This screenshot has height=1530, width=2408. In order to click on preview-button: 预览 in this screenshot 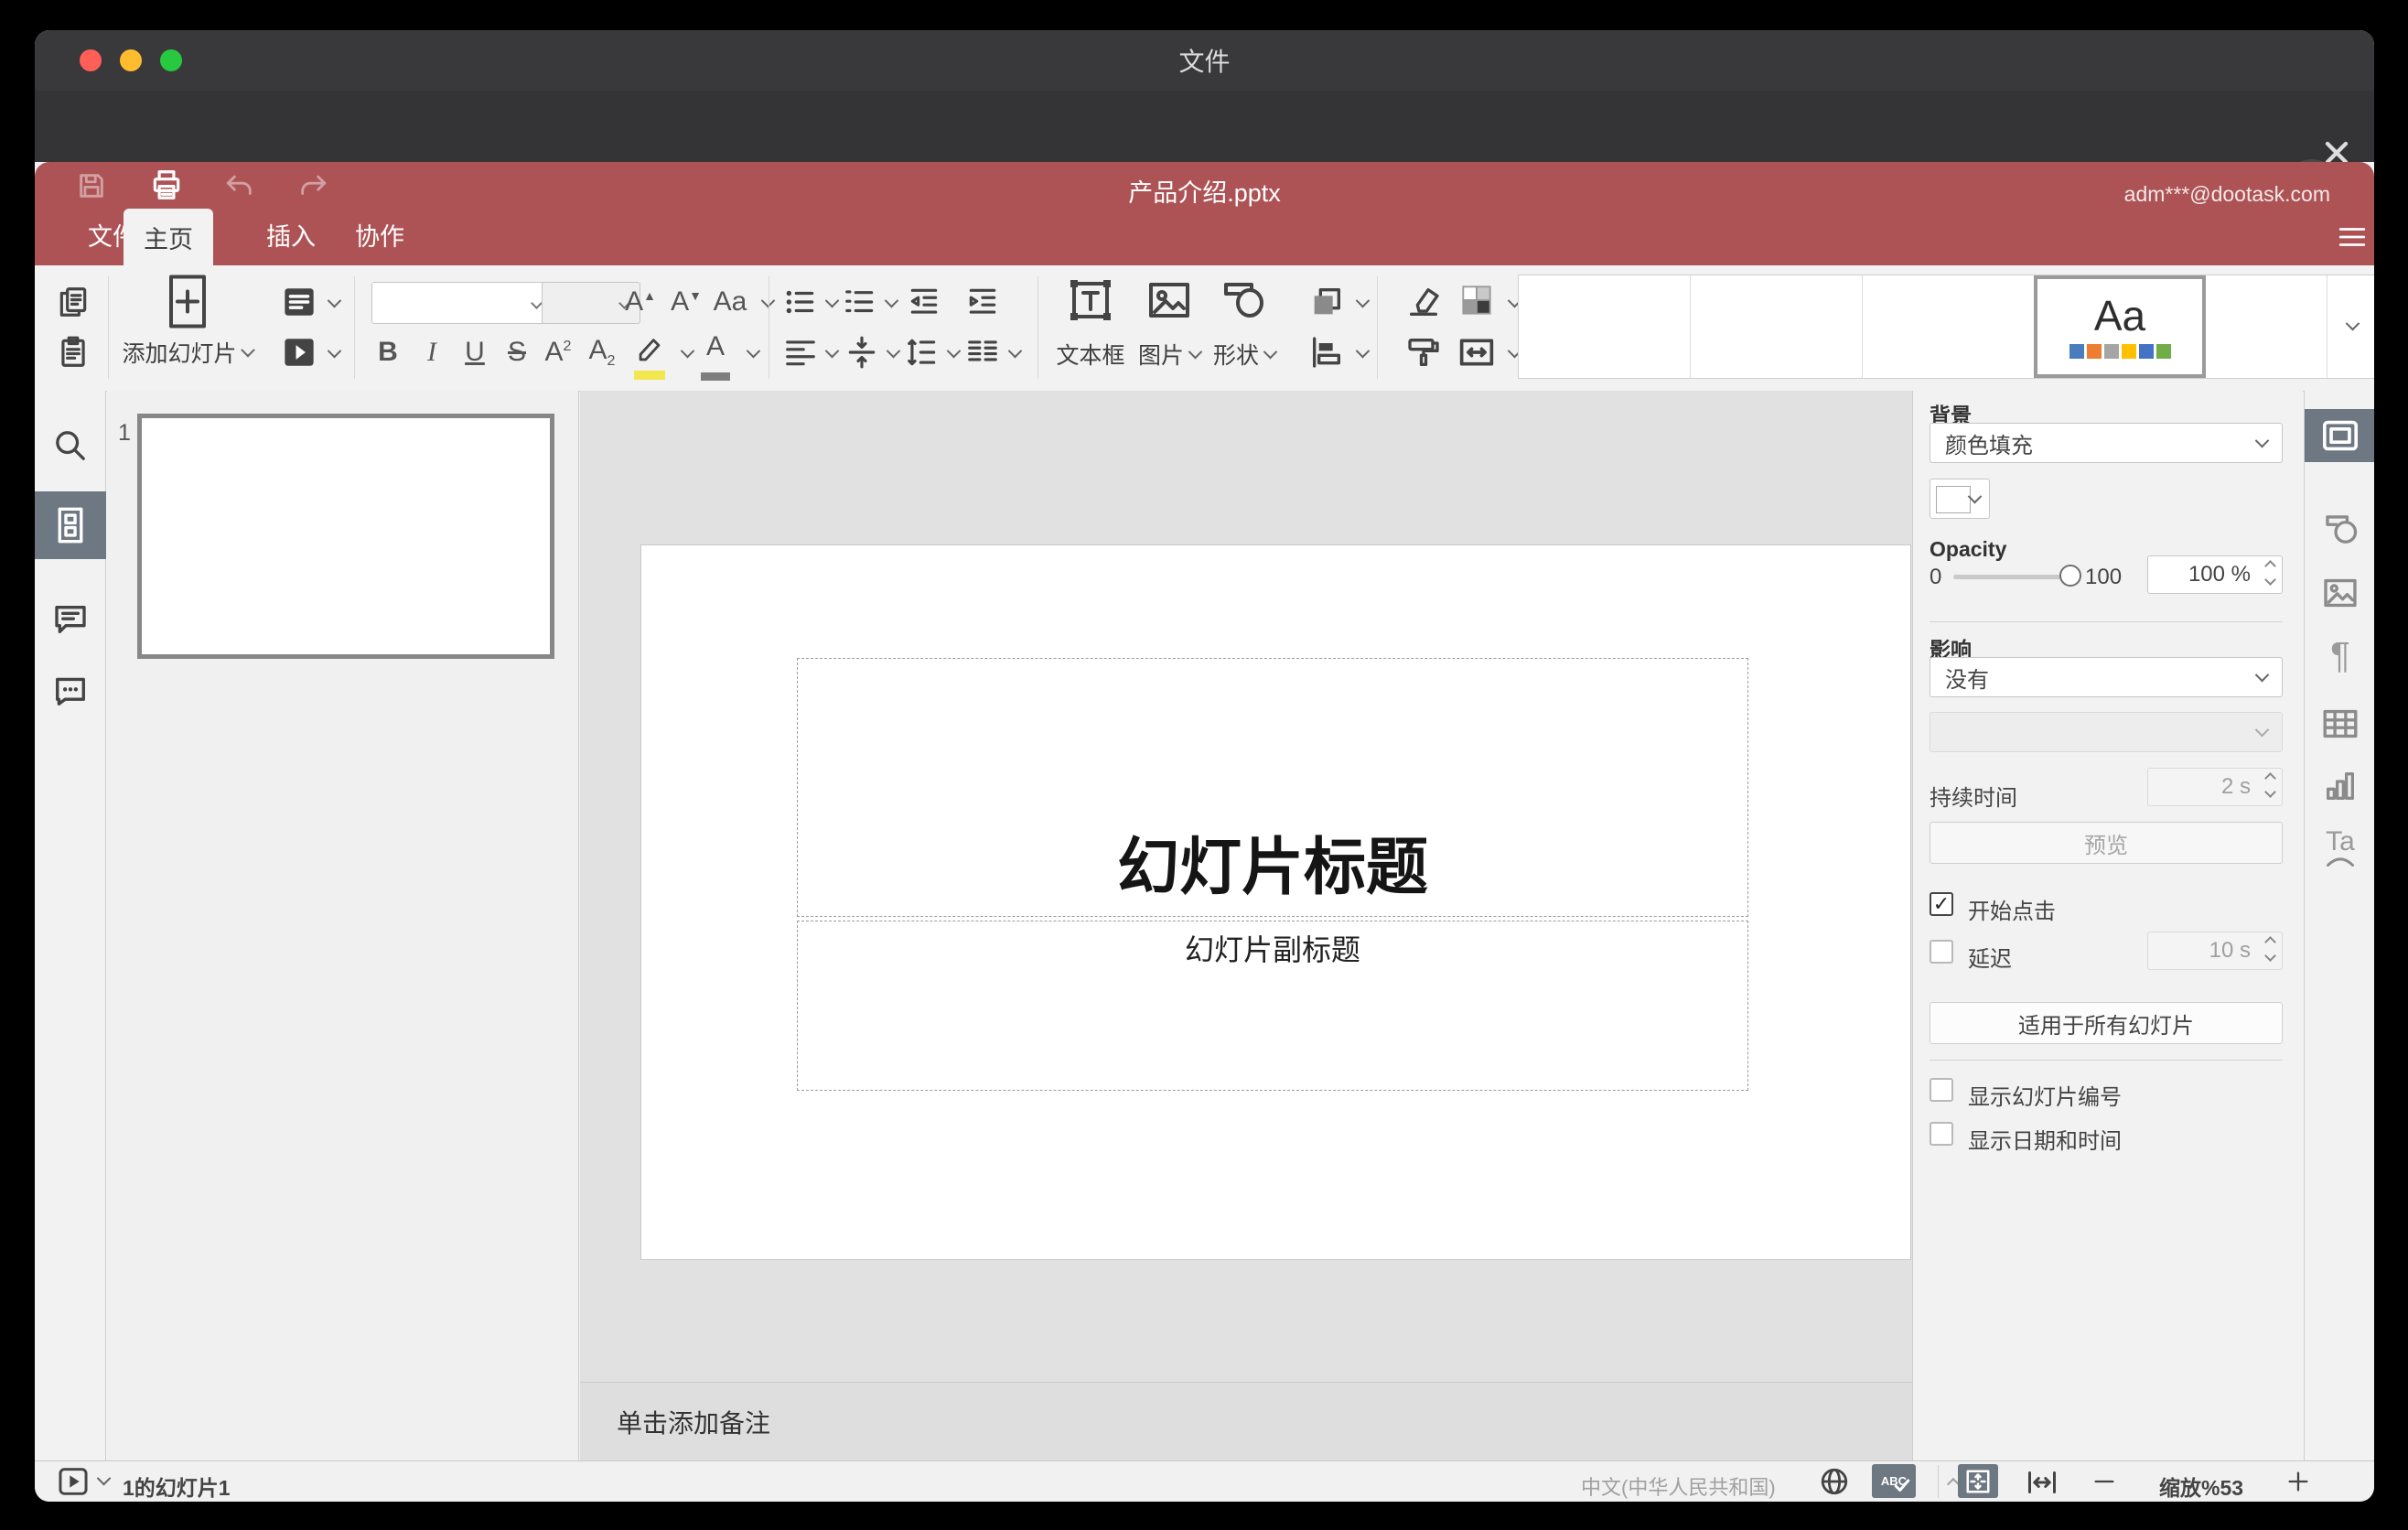, I will do `click(2106, 843)`.